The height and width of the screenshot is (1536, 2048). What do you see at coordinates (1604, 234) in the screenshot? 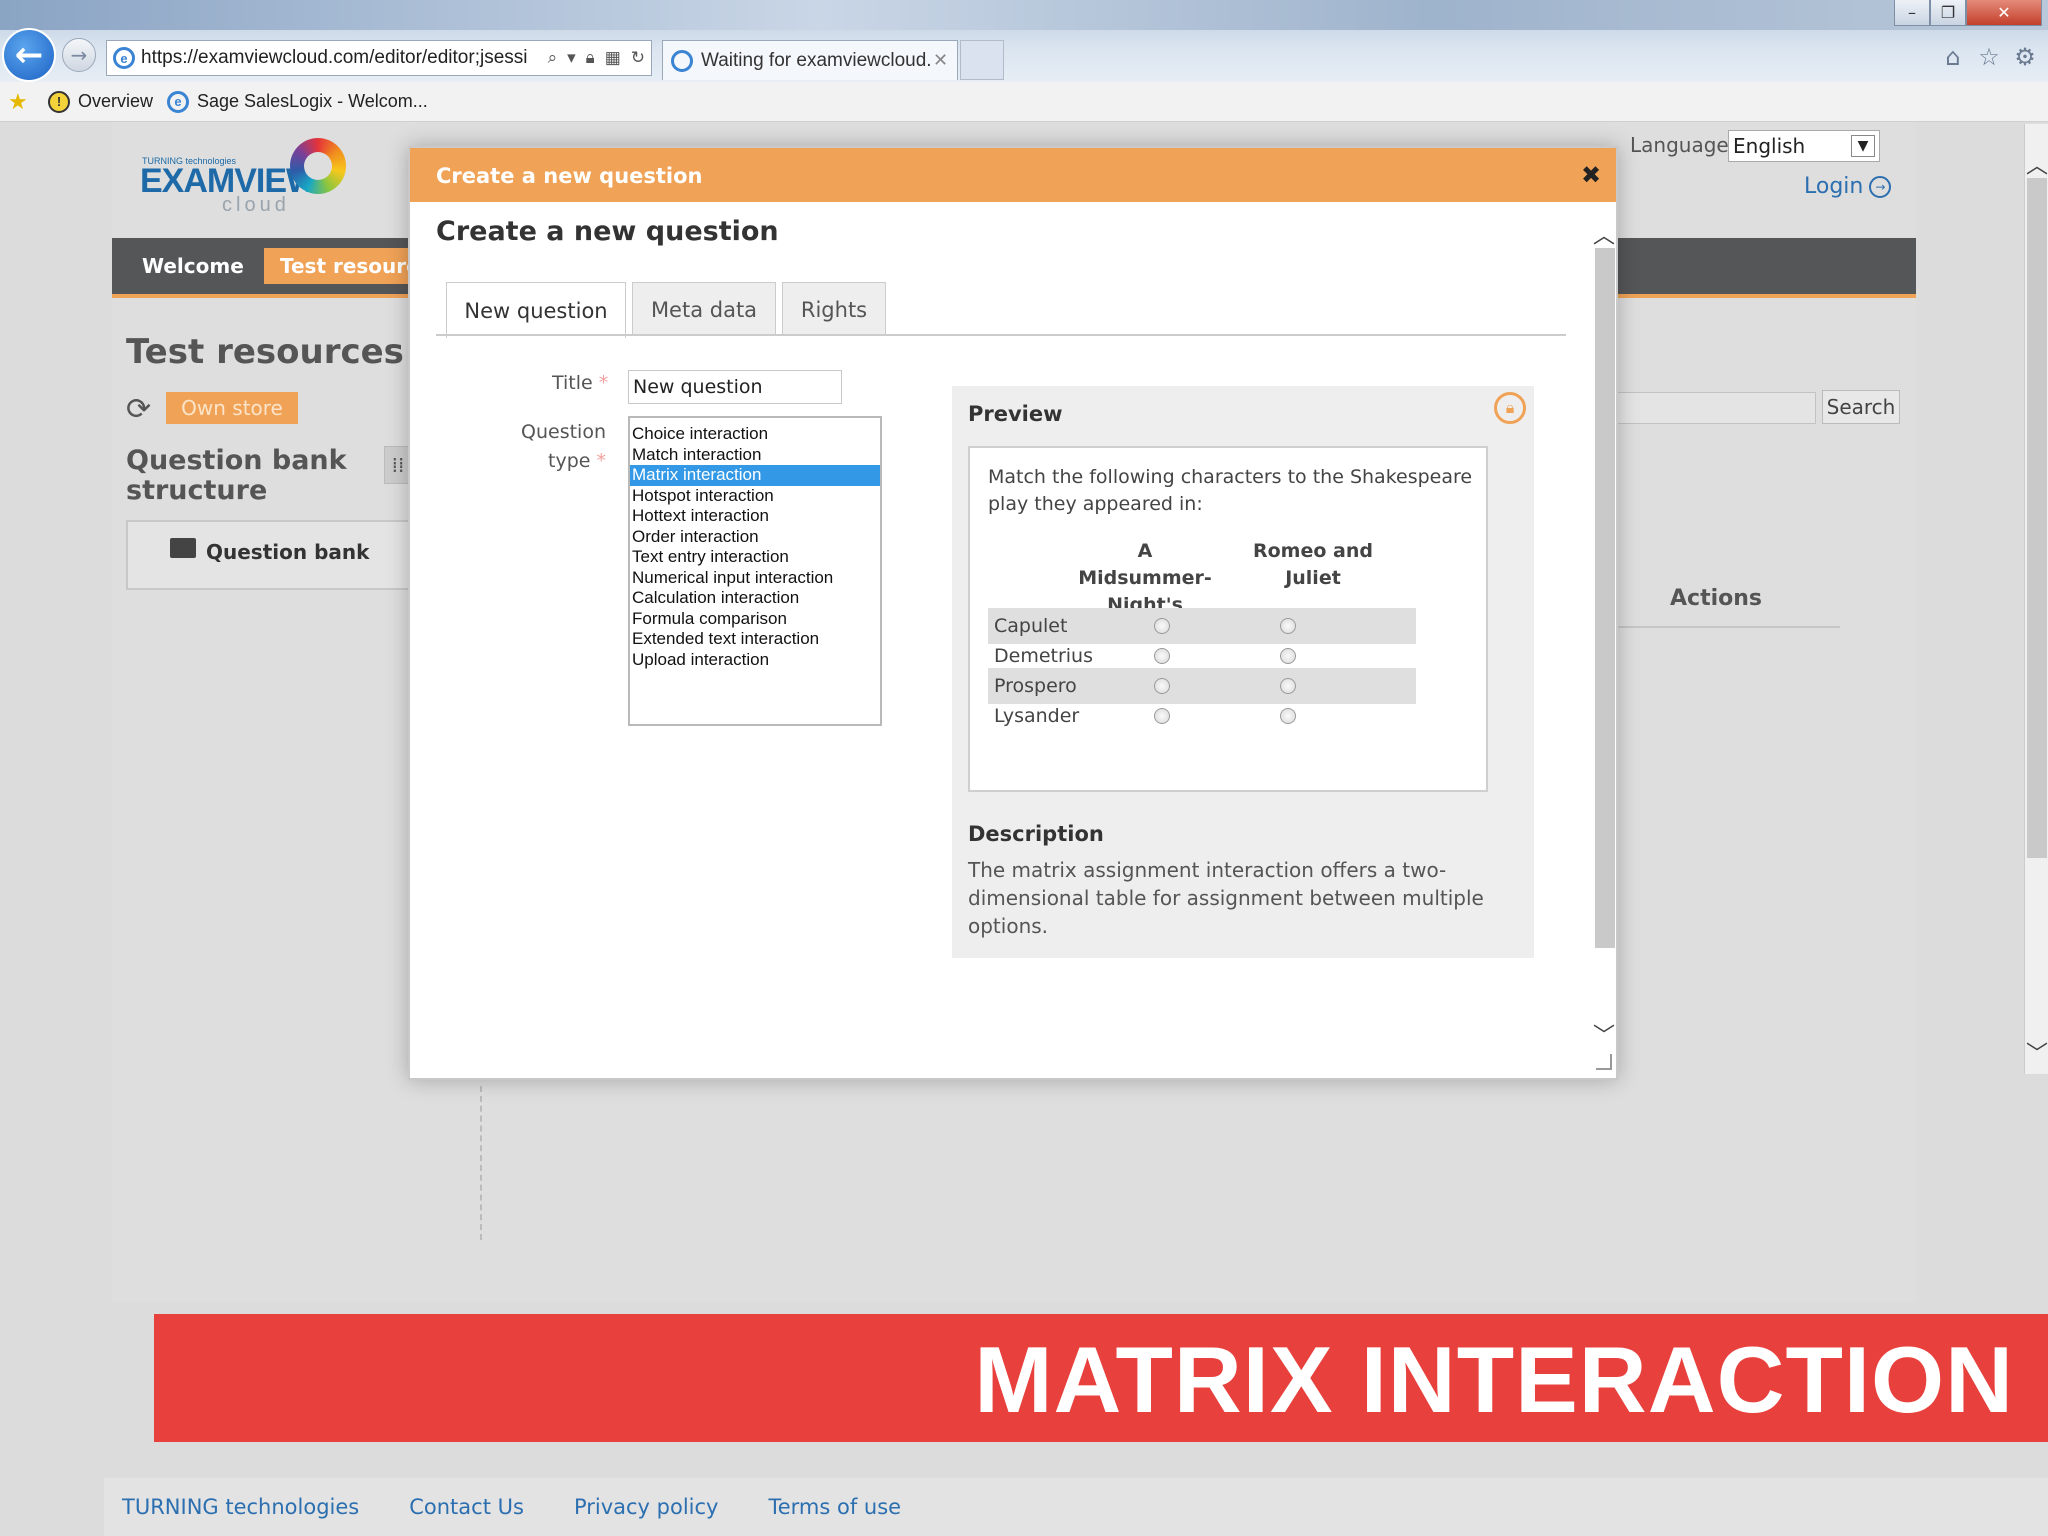
I see `chevron-up-icon: ︿` at bounding box center [1604, 234].